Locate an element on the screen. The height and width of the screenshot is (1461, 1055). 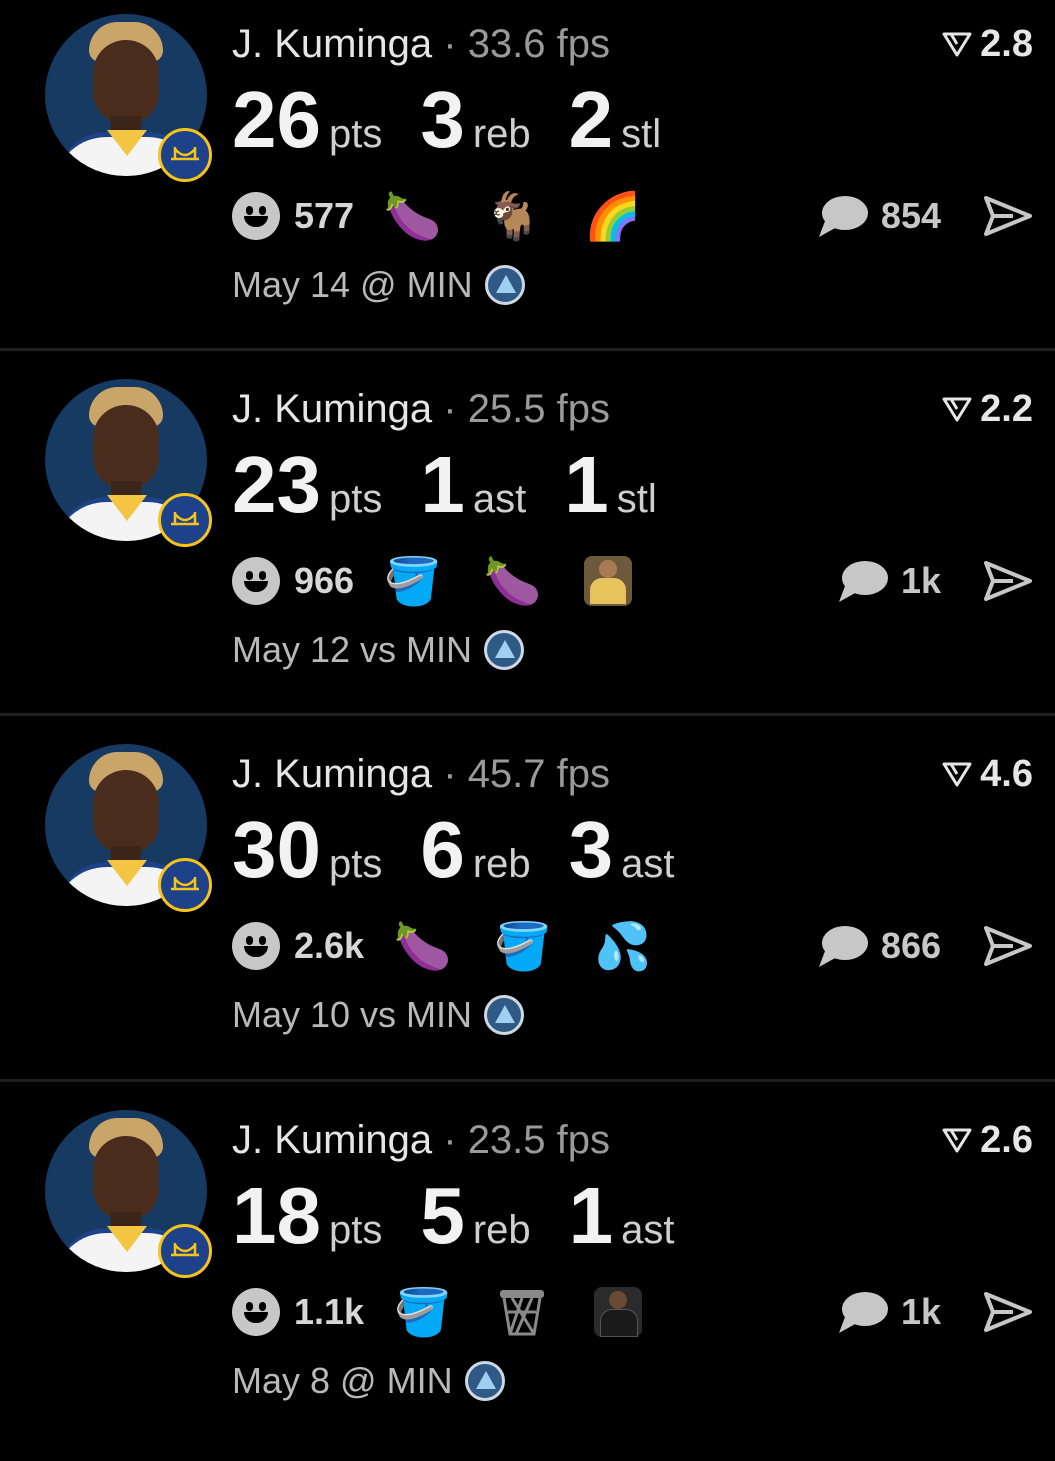
stat-line: 26 pts 3 reb 2 stl is located at coordinates (465, 120).